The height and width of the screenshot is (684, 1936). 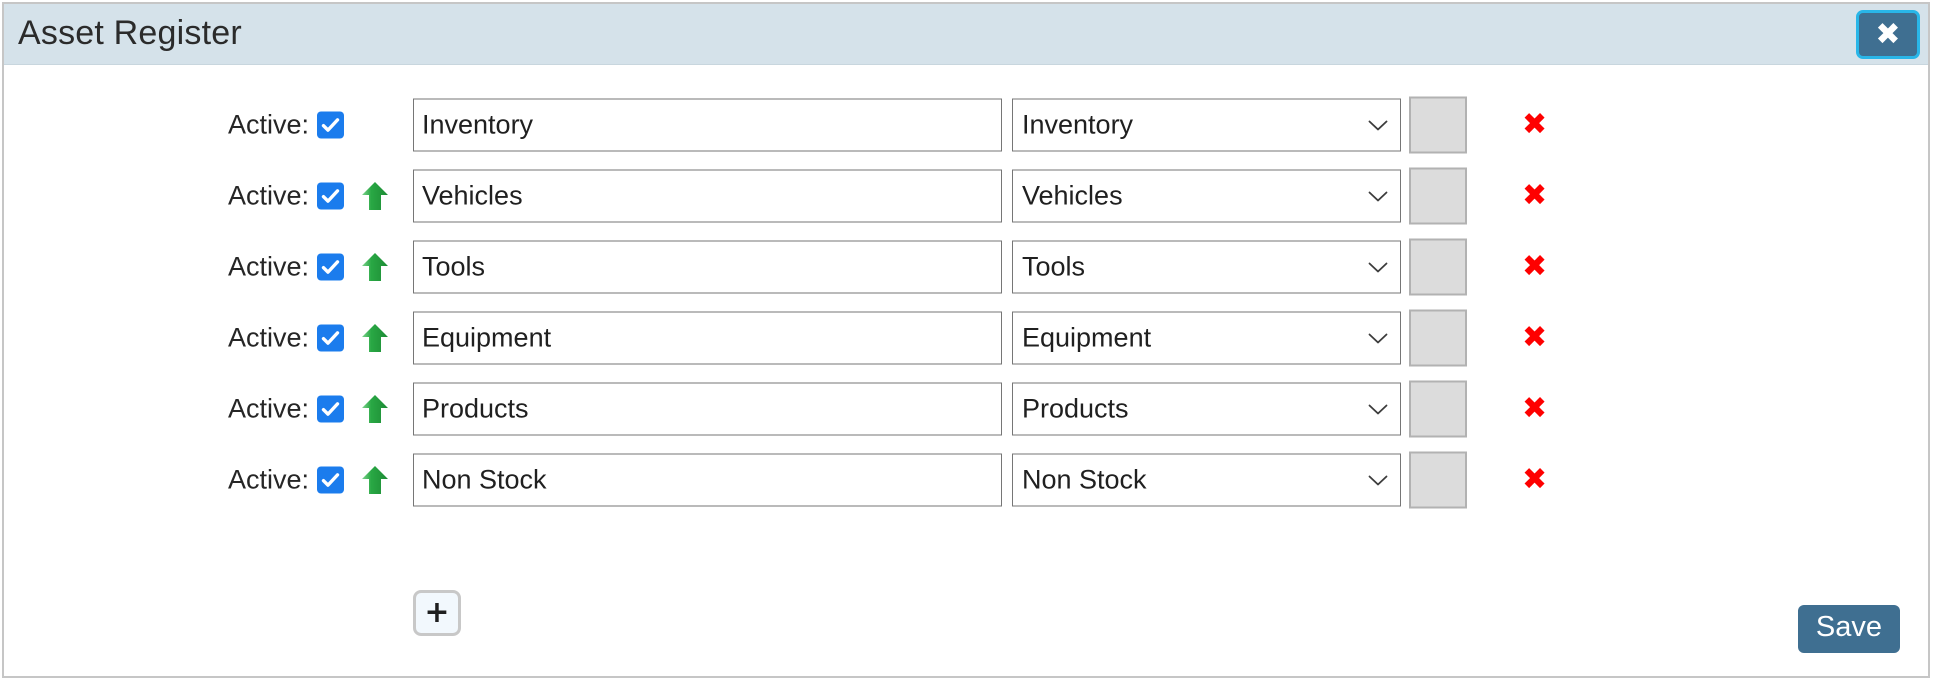 I want to click on close-button: ✖, so click(x=1888, y=34).